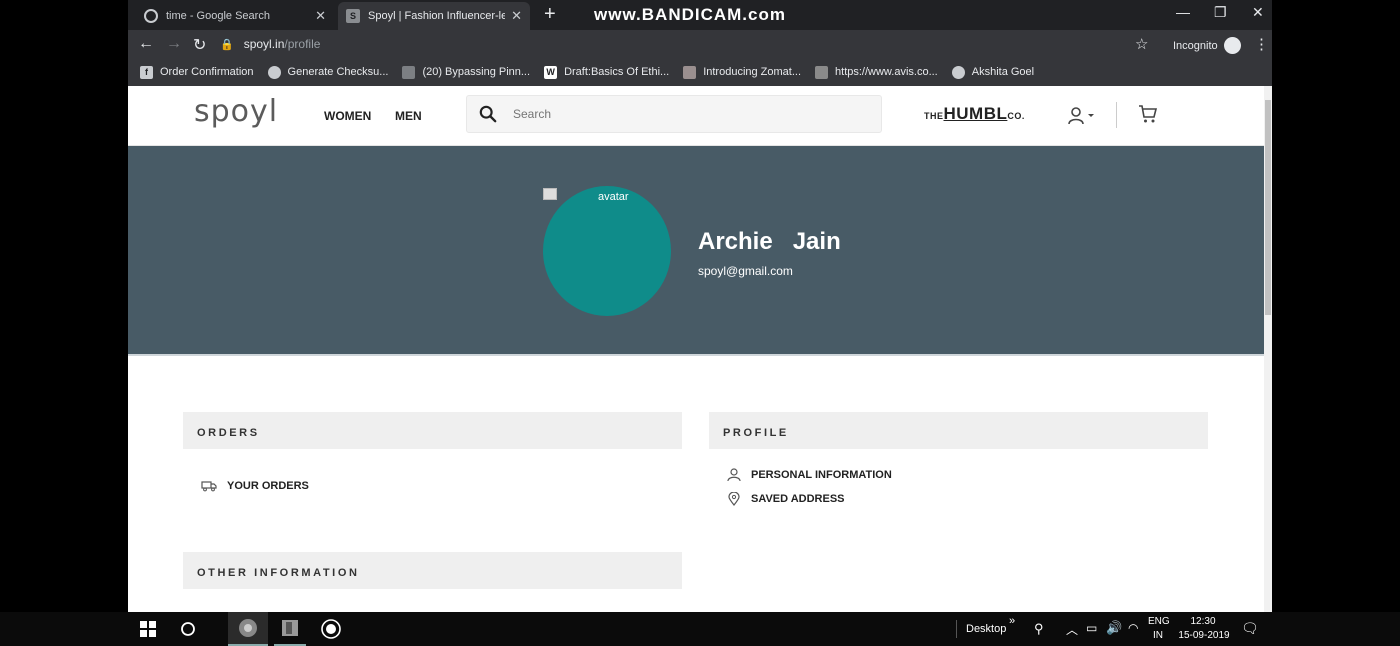 The height and width of the screenshot is (646, 1400). I want to click on show-hidden-icons-chevron-icon: ︿, so click(1072, 629).